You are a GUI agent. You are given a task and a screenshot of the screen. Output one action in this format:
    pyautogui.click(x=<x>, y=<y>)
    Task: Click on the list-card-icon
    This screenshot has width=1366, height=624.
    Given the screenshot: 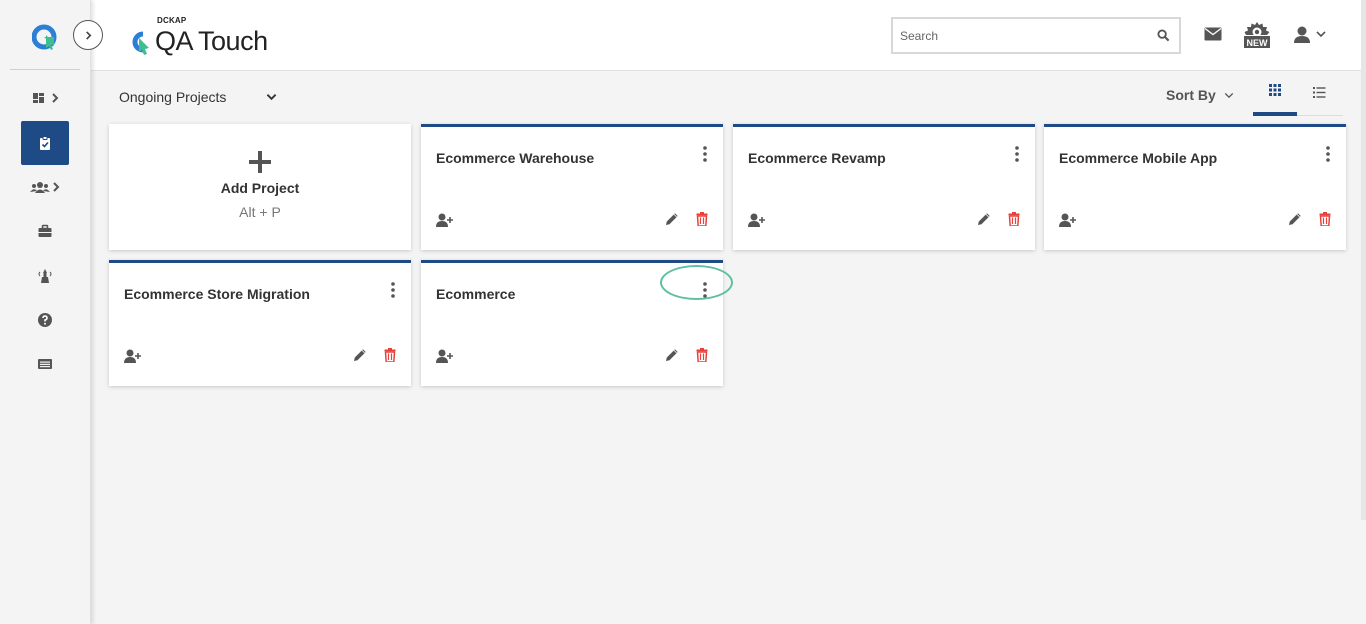 What is the action you would take?
    pyautogui.click(x=45, y=364)
    